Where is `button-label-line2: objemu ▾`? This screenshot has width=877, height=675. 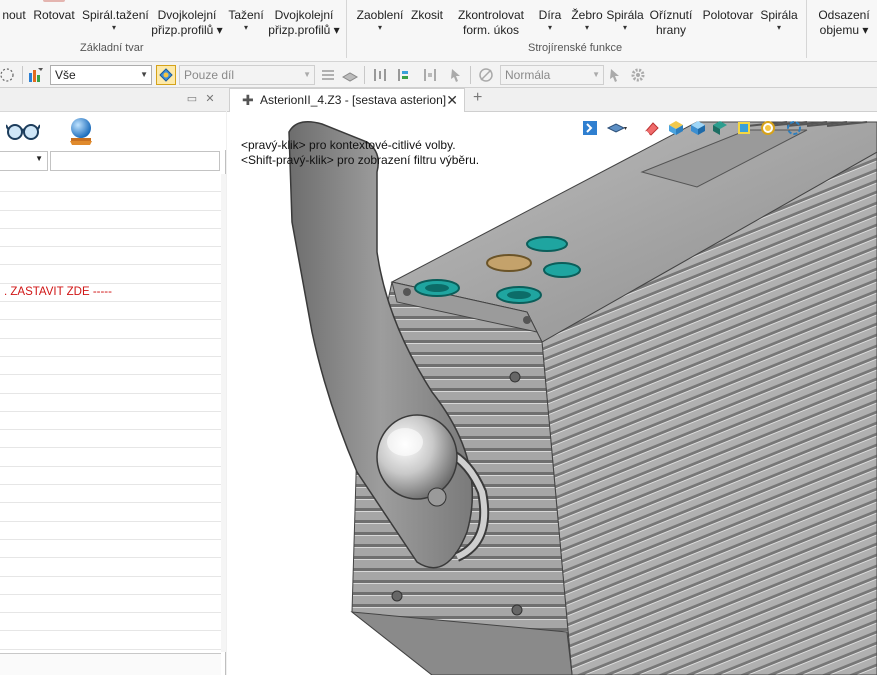 button-label-line2: objemu ▾ is located at coordinates (844, 30).